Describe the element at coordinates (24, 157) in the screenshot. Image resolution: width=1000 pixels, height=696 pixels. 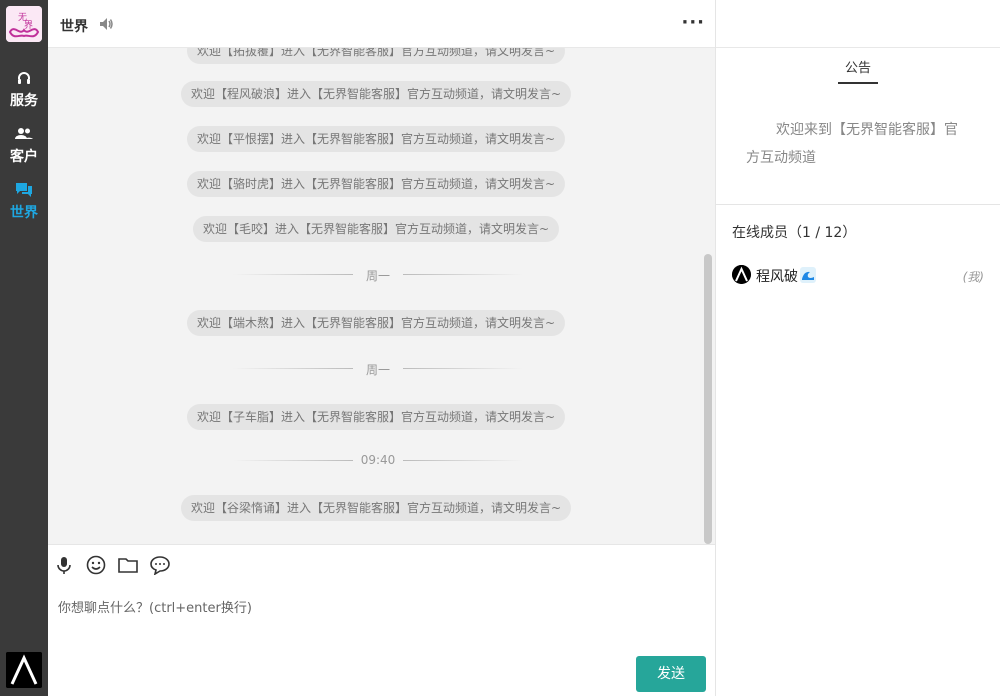
I see `sidebar-item-label: 客户` at that location.